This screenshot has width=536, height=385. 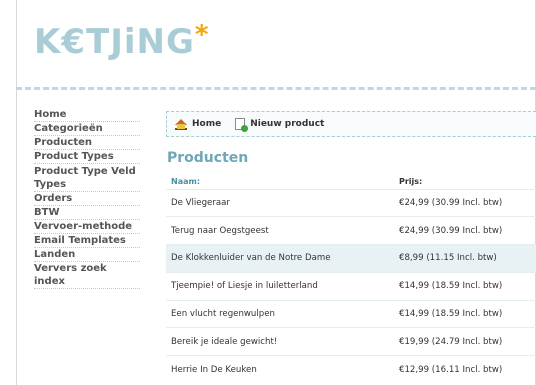 What do you see at coordinates (207, 124) in the screenshot?
I see `breadcrumb-home-label: Home` at bounding box center [207, 124].